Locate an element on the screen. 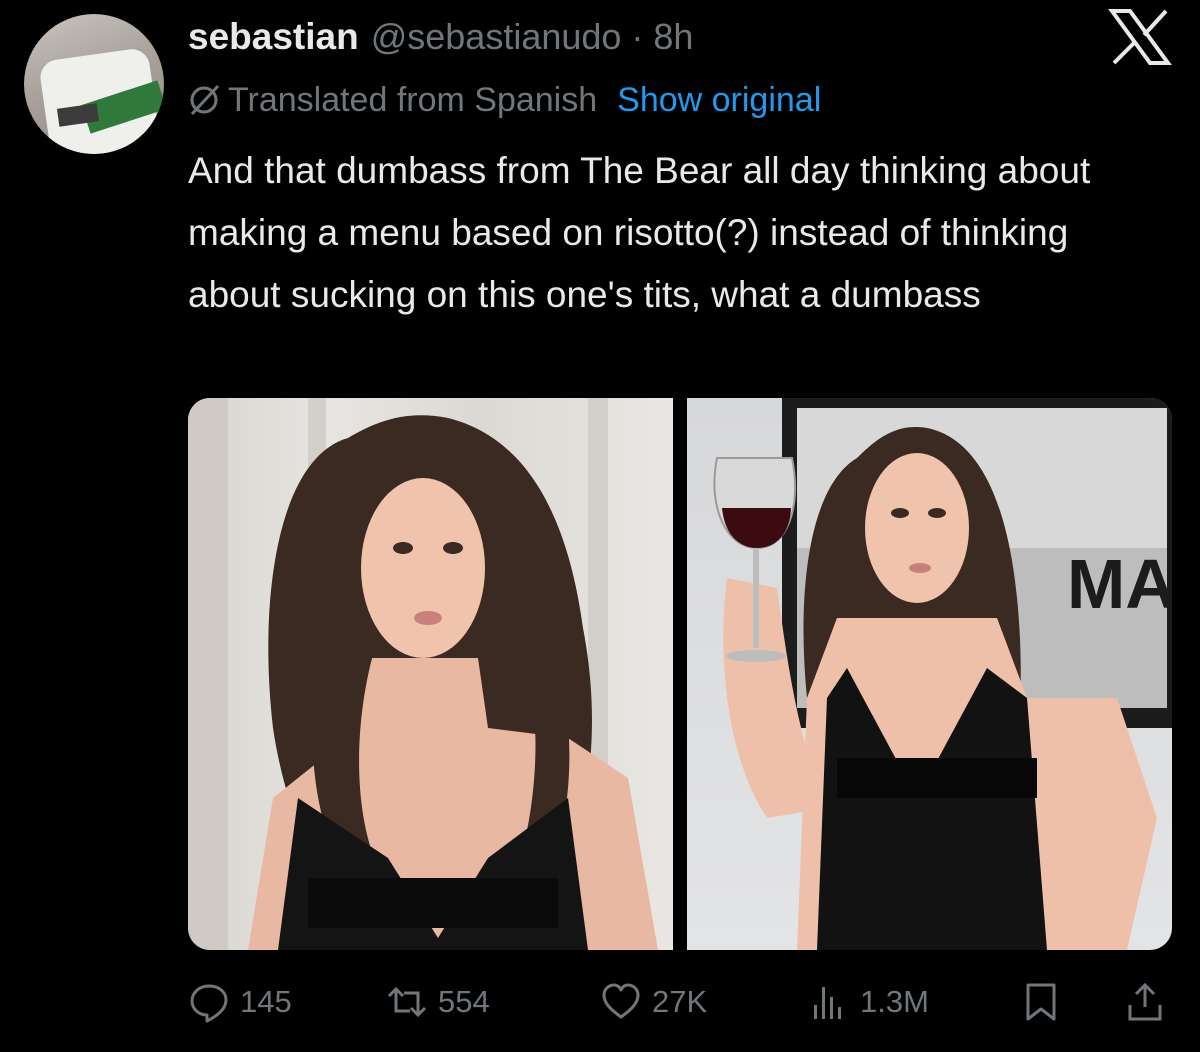 Image resolution: width=1200 pixels, height=1052 pixels. reply-button: 145 is located at coordinates (240, 1002).